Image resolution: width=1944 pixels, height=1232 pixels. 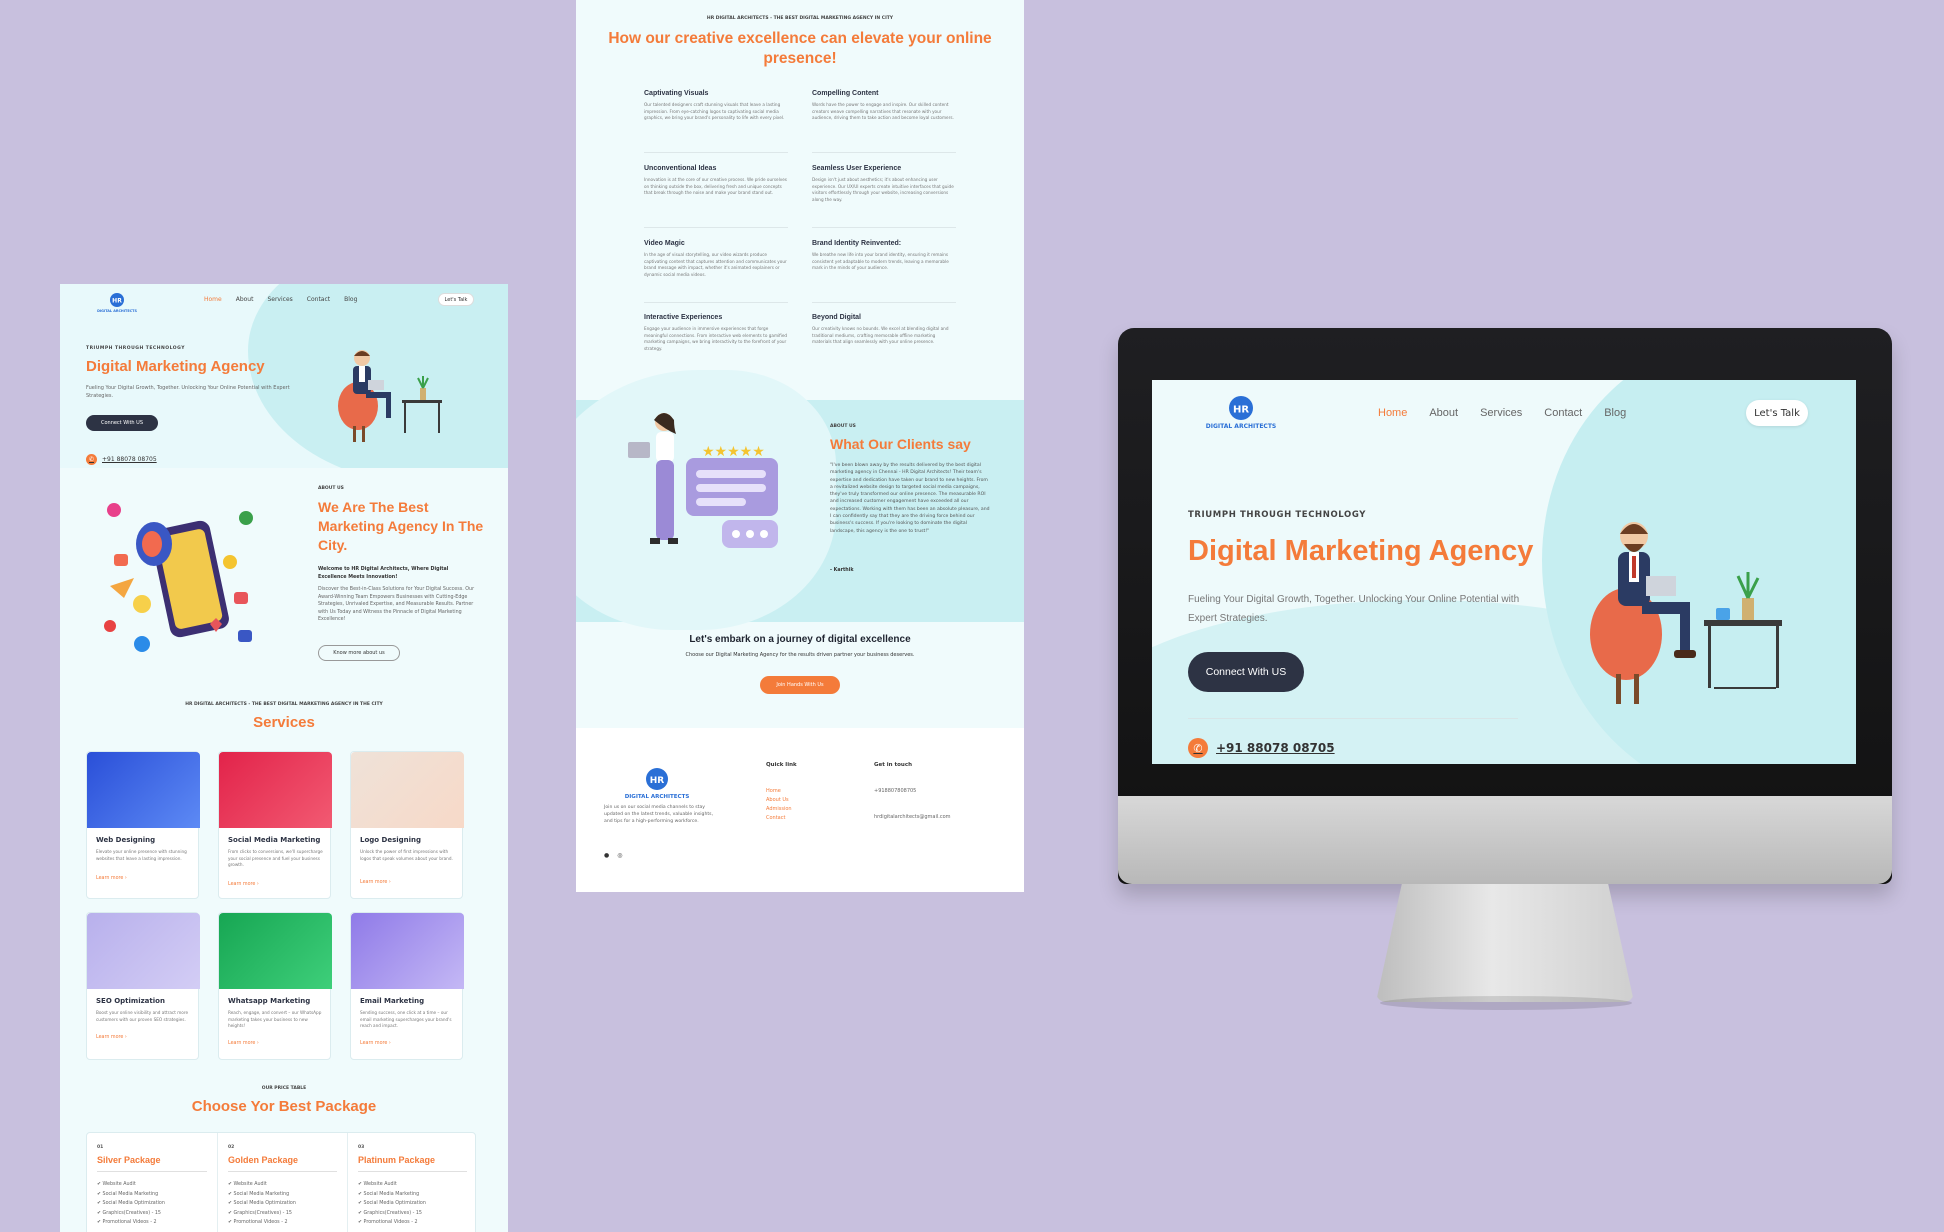 What do you see at coordinates (893, 765) in the screenshot?
I see `get-in-touch-title: Get in touch` at bounding box center [893, 765].